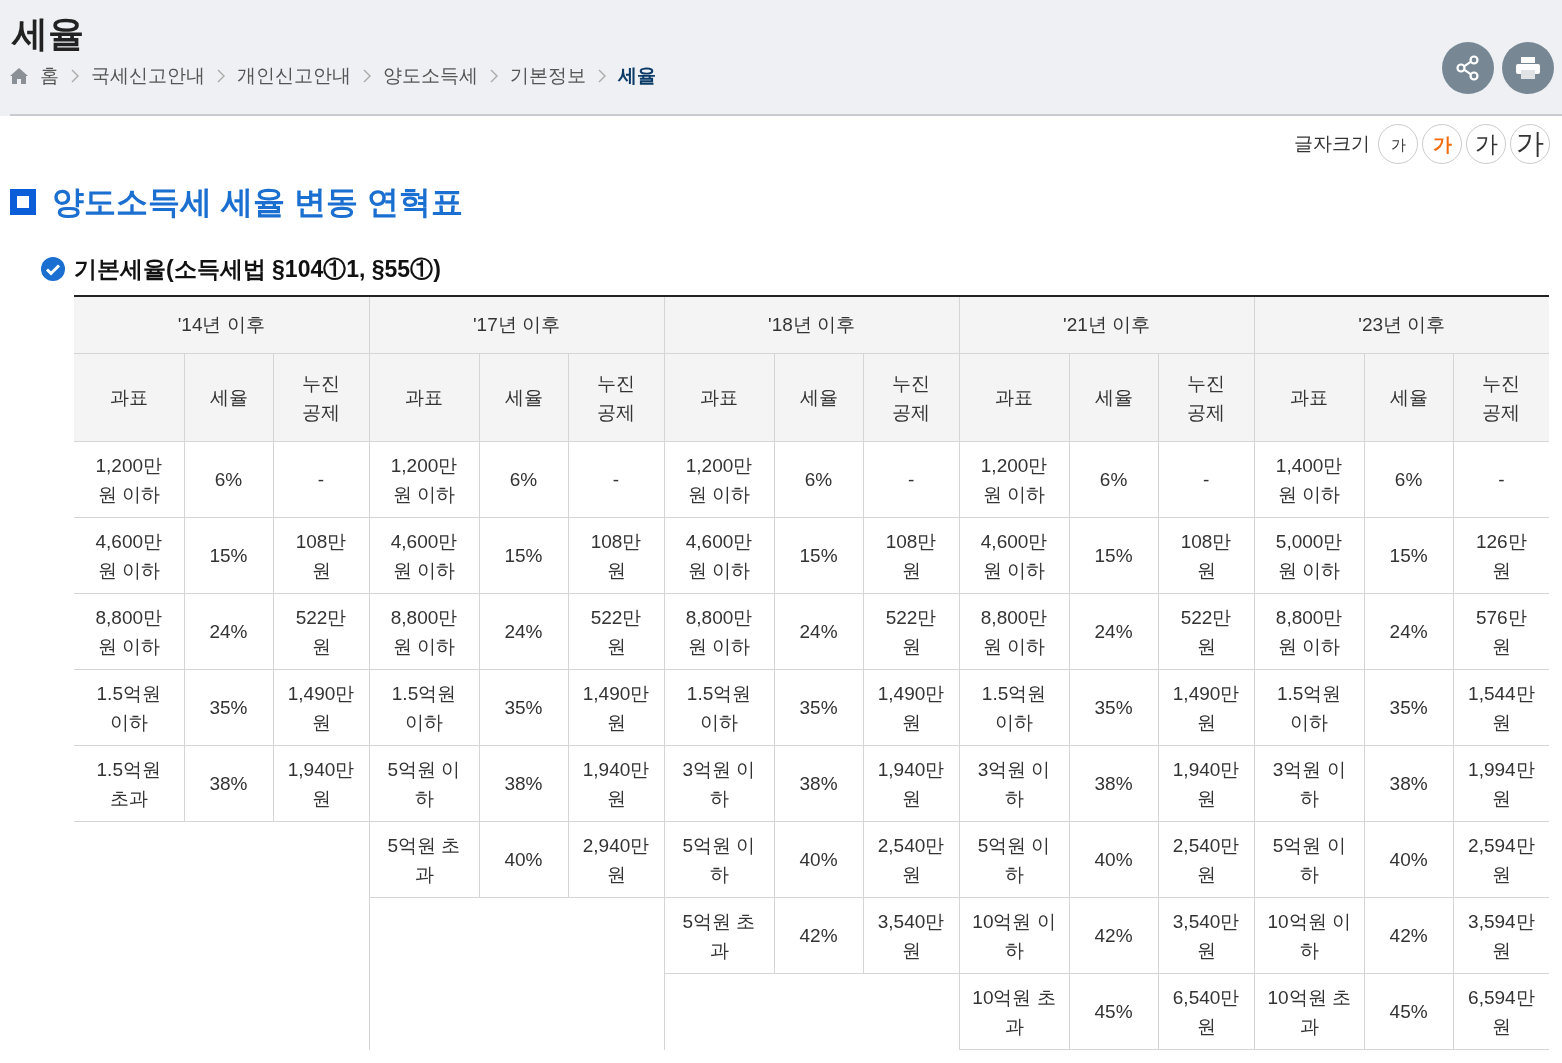 The image size is (1562, 1063). What do you see at coordinates (616, 859) in the screenshot?
I see `table-cell: 2,940만 원` at bounding box center [616, 859].